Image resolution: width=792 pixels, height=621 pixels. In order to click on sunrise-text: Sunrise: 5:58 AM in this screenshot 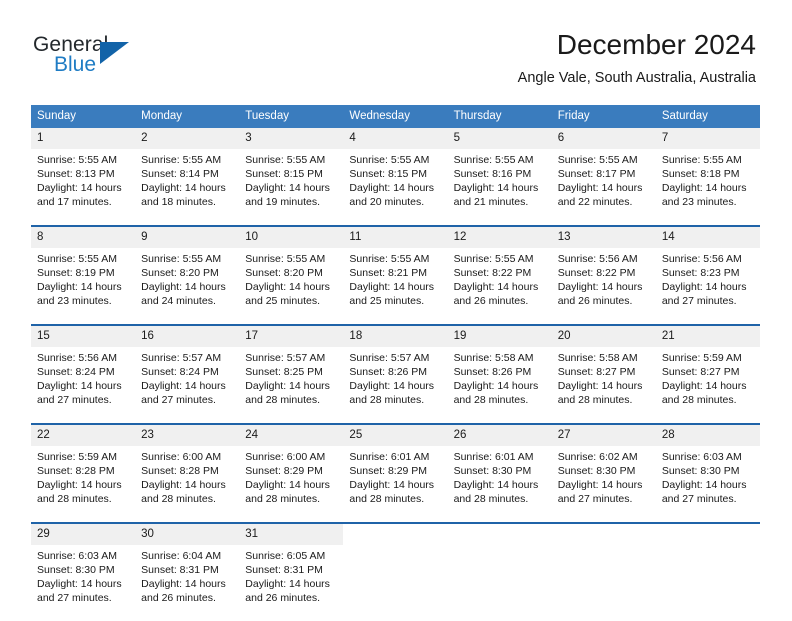, I will do `click(597, 358)`.